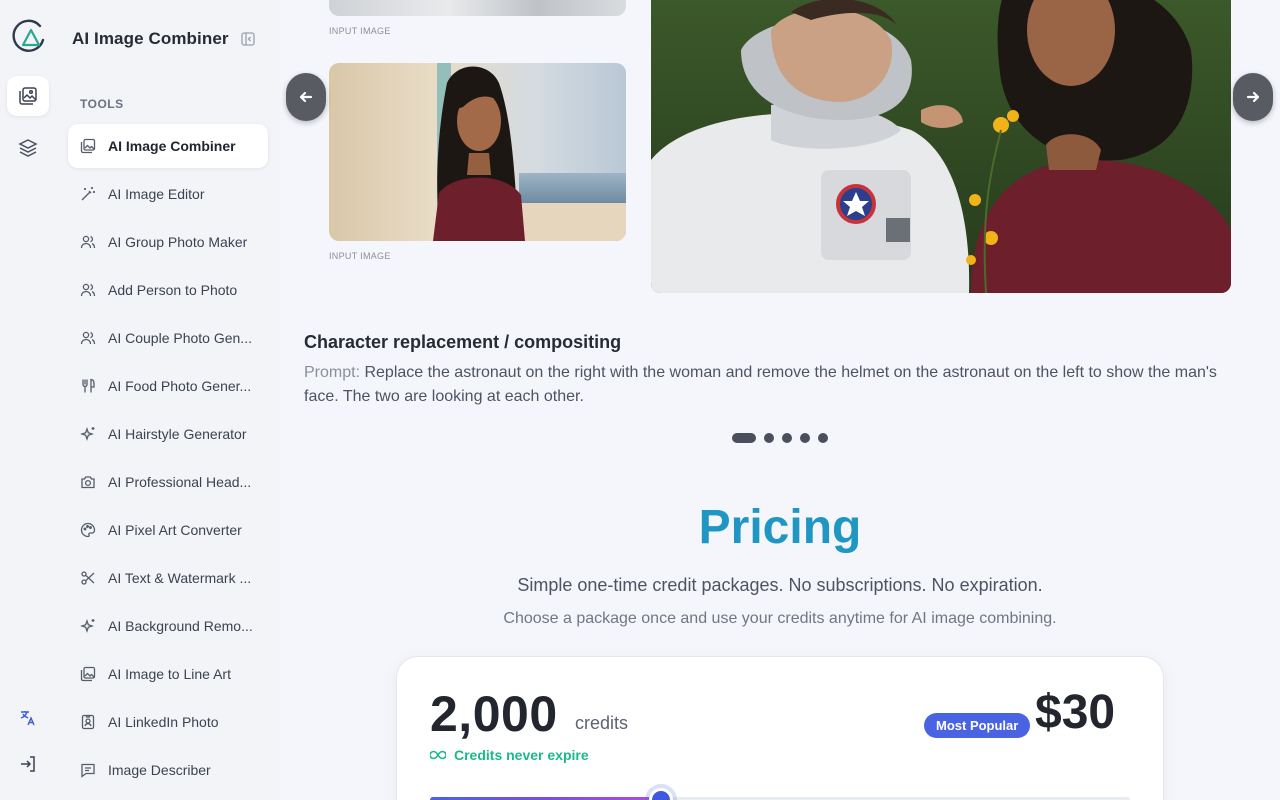  What do you see at coordinates (521, 755) in the screenshot?
I see `never-expire-text: Credits never expire` at bounding box center [521, 755].